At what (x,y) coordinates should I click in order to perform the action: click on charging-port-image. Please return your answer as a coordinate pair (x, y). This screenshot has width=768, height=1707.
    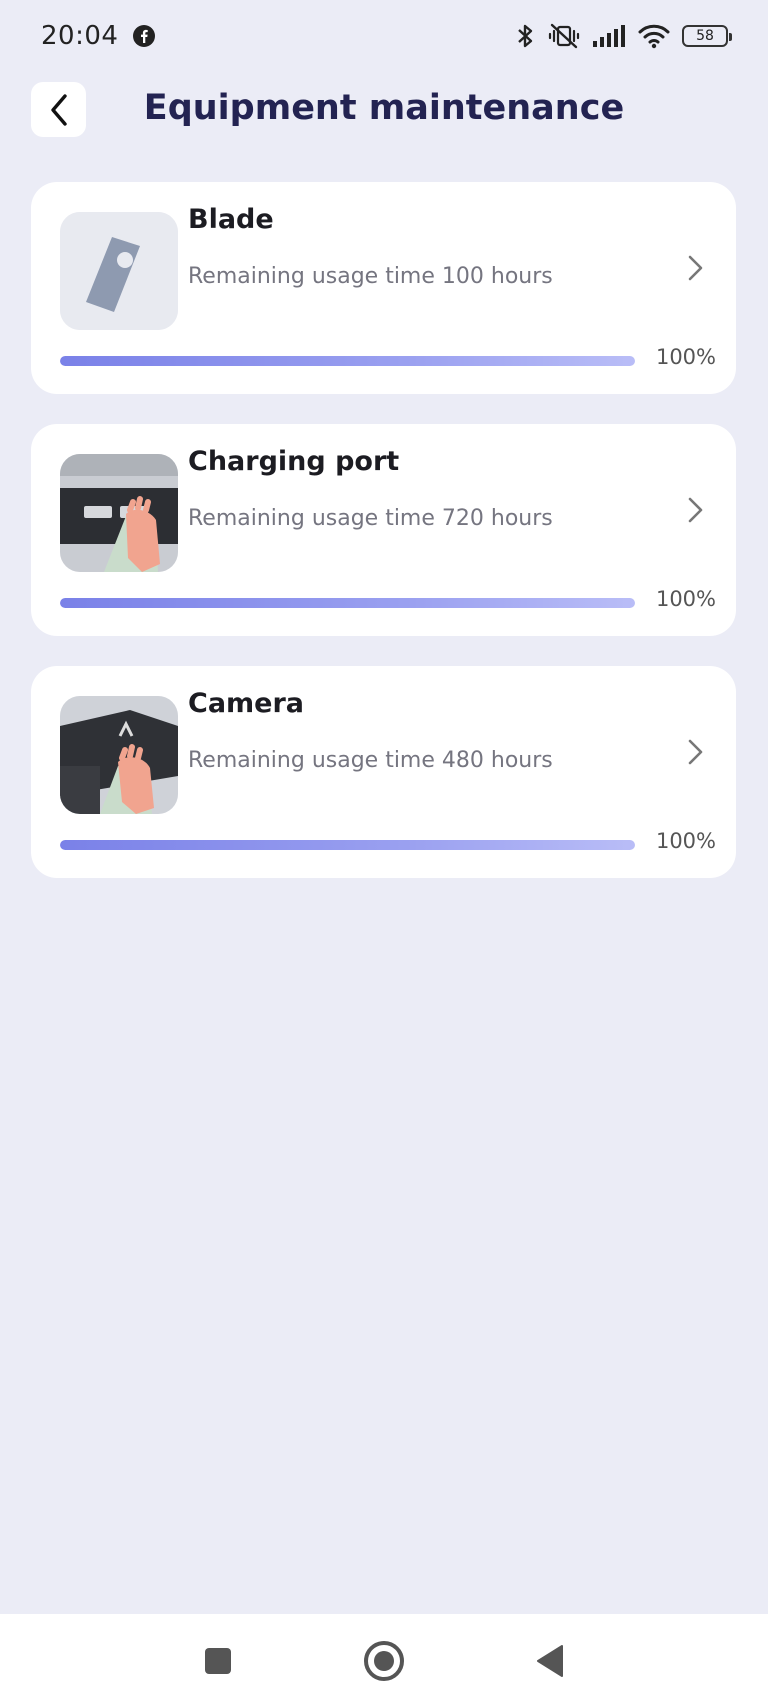
    Looking at the image, I should click on (119, 513).